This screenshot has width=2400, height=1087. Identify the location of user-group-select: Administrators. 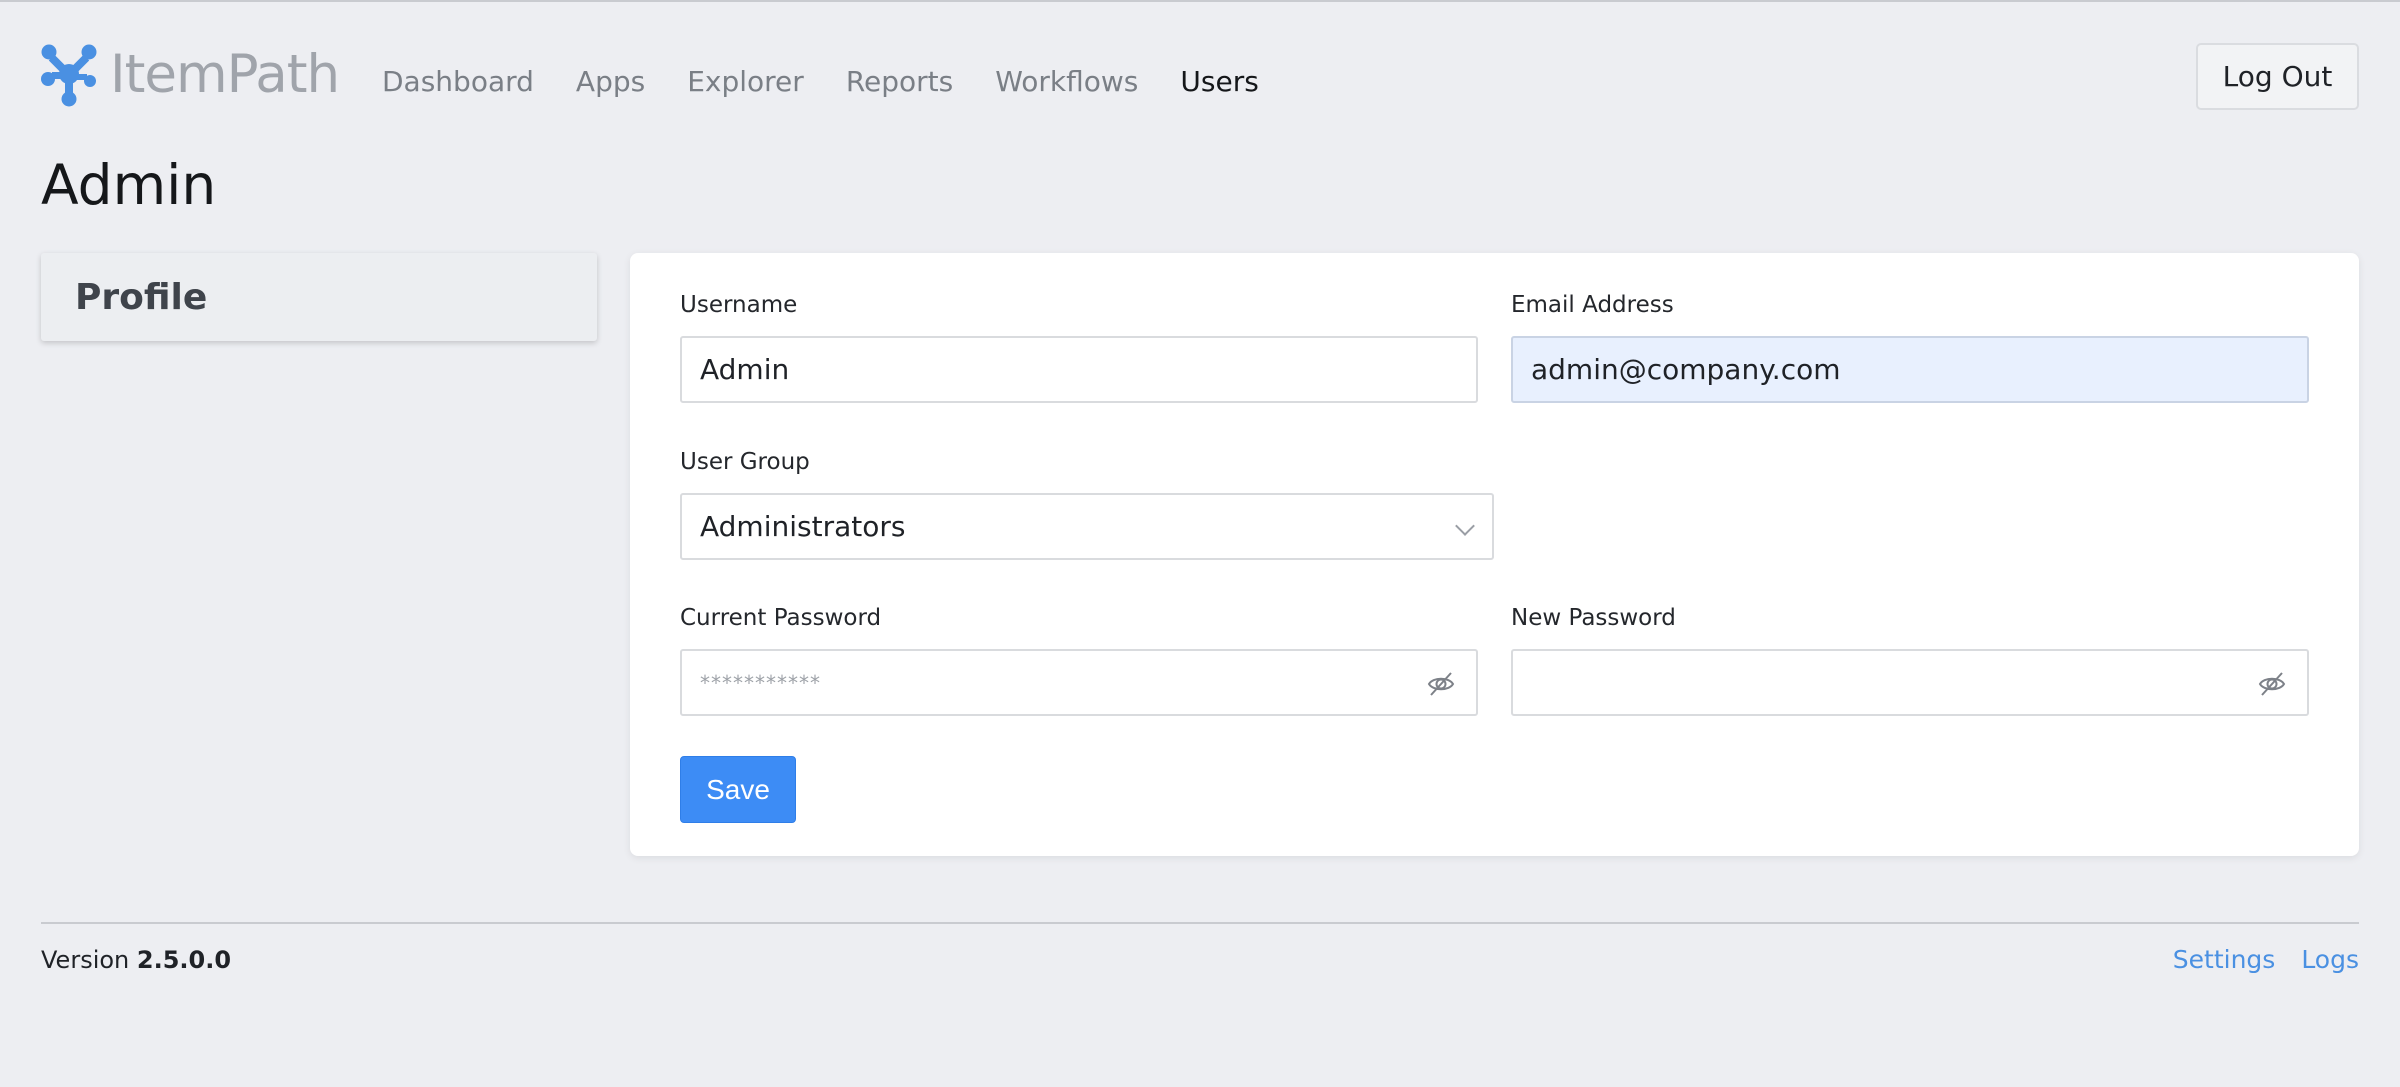
(1087, 526).